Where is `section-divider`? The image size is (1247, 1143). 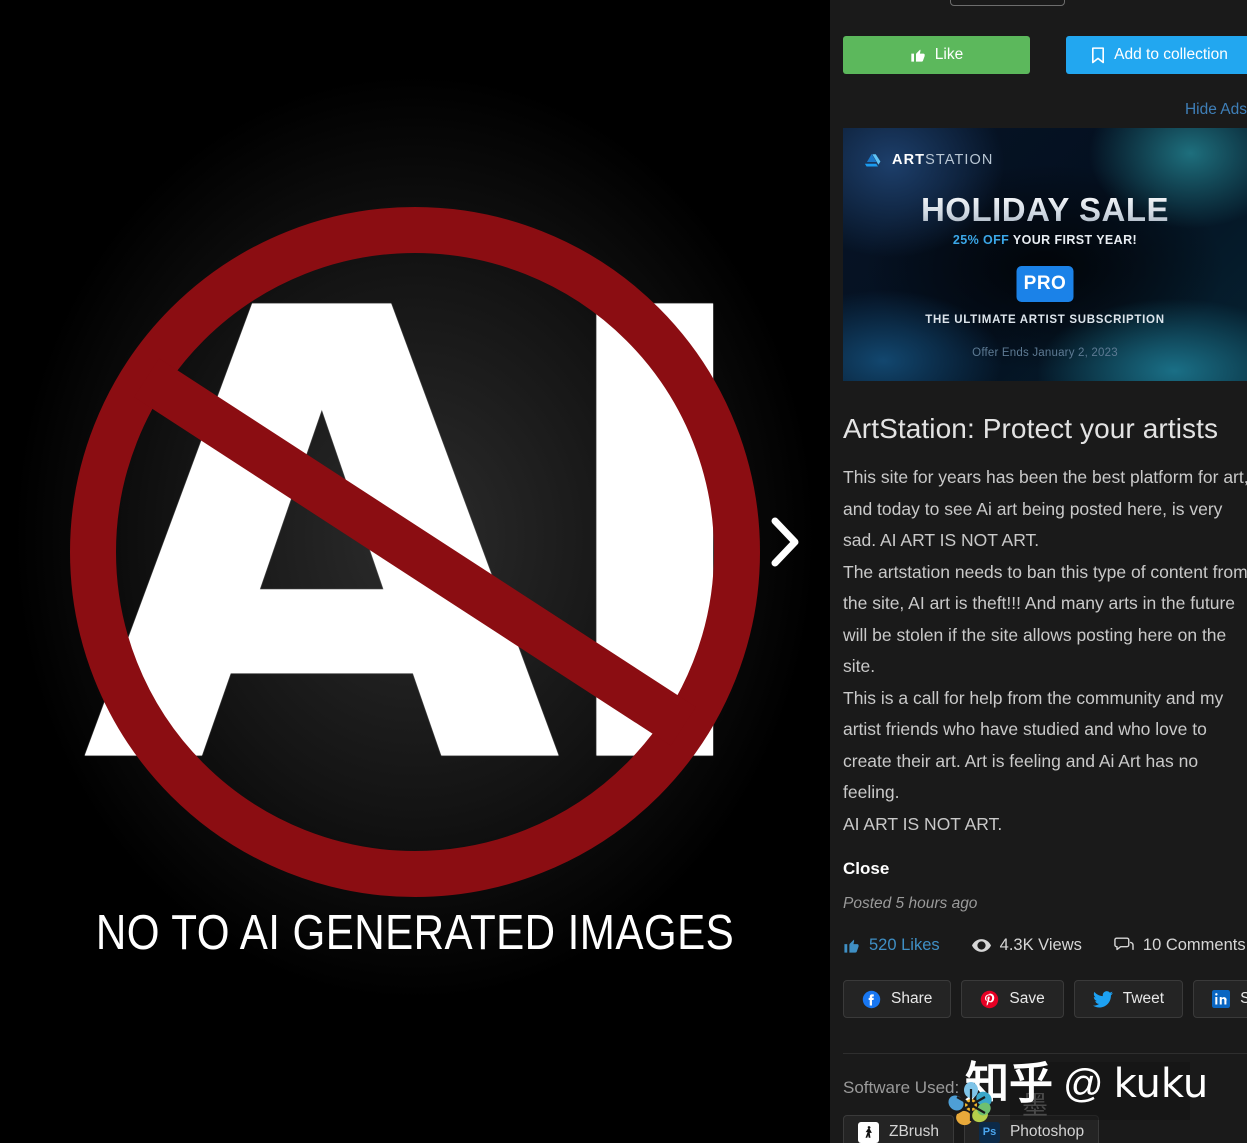 section-divider is located at coordinates (1045, 1053).